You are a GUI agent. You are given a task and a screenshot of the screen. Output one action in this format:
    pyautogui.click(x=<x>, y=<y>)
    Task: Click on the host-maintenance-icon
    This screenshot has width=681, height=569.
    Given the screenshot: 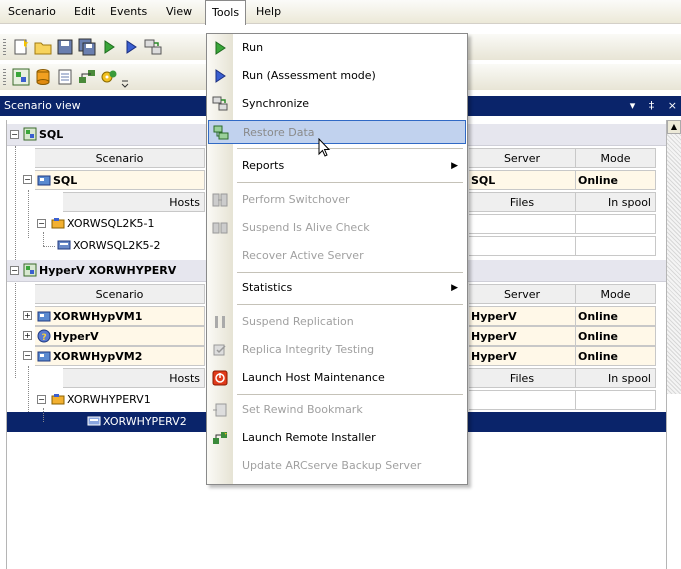 What is the action you would take?
    pyautogui.click(x=220, y=378)
    